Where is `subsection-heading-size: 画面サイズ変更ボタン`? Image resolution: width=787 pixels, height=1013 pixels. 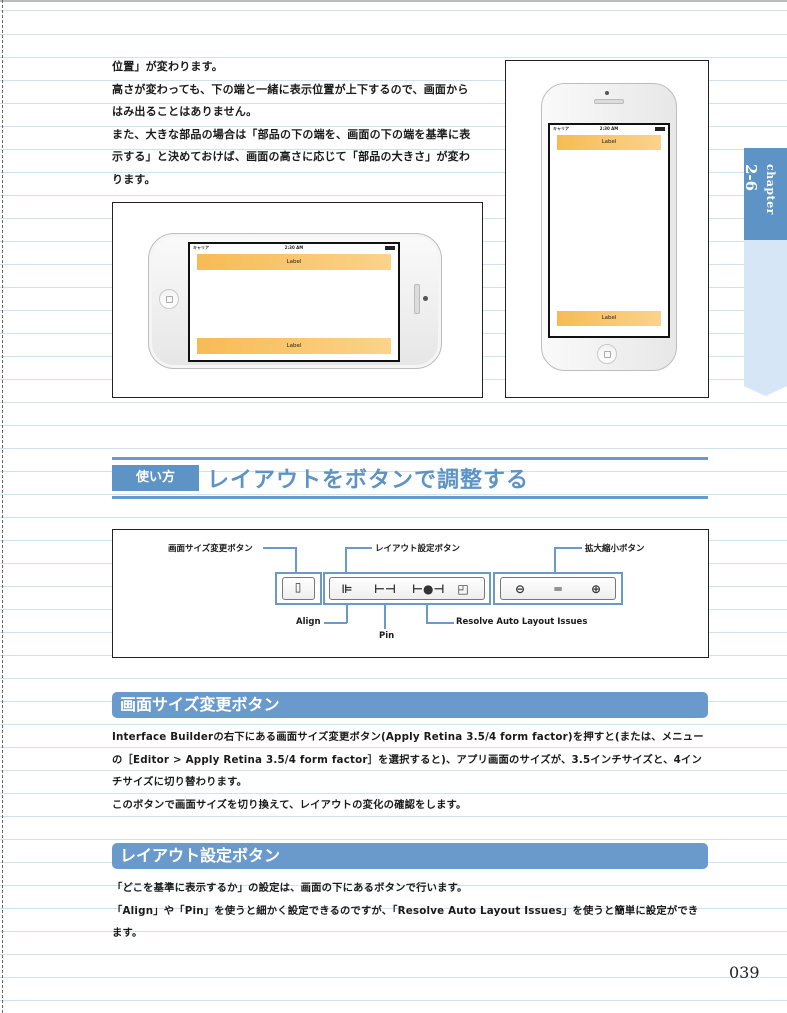
subsection-heading-size: 画面サイズ変更ボタン is located at coordinates (410, 705).